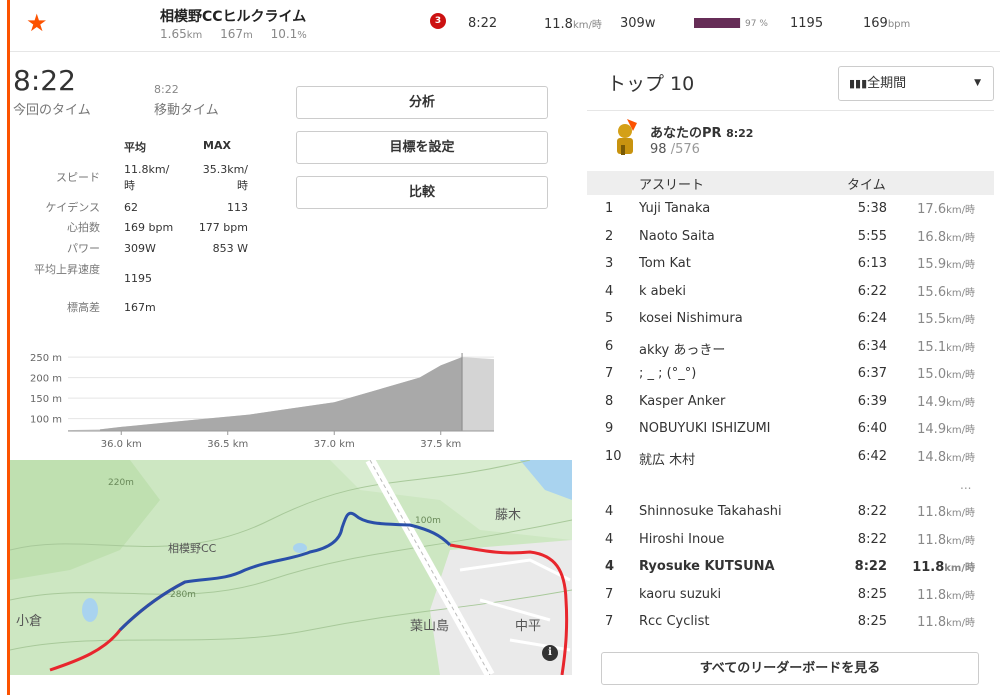 The width and height of the screenshot is (1000, 695). What do you see at coordinates (662, 291) in the screenshot?
I see `athlete-name: k abeki` at bounding box center [662, 291].